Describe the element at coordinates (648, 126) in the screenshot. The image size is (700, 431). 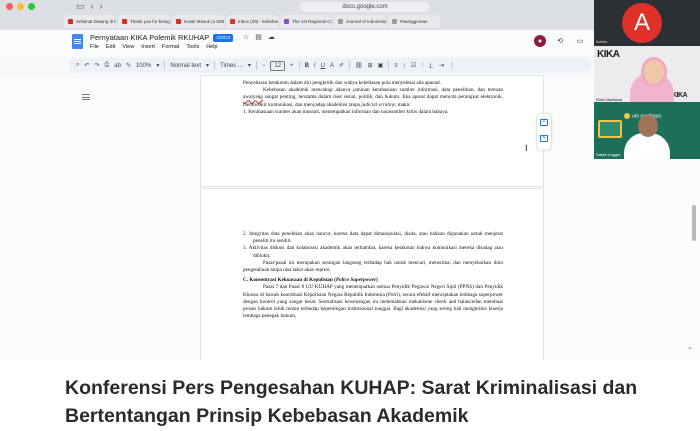
I see `participant-video` at that location.